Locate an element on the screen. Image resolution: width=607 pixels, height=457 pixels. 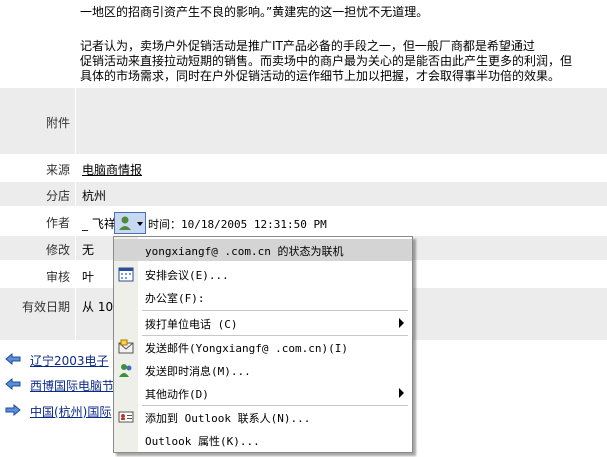
branch-label: 分店 is located at coordinates (57, 196).